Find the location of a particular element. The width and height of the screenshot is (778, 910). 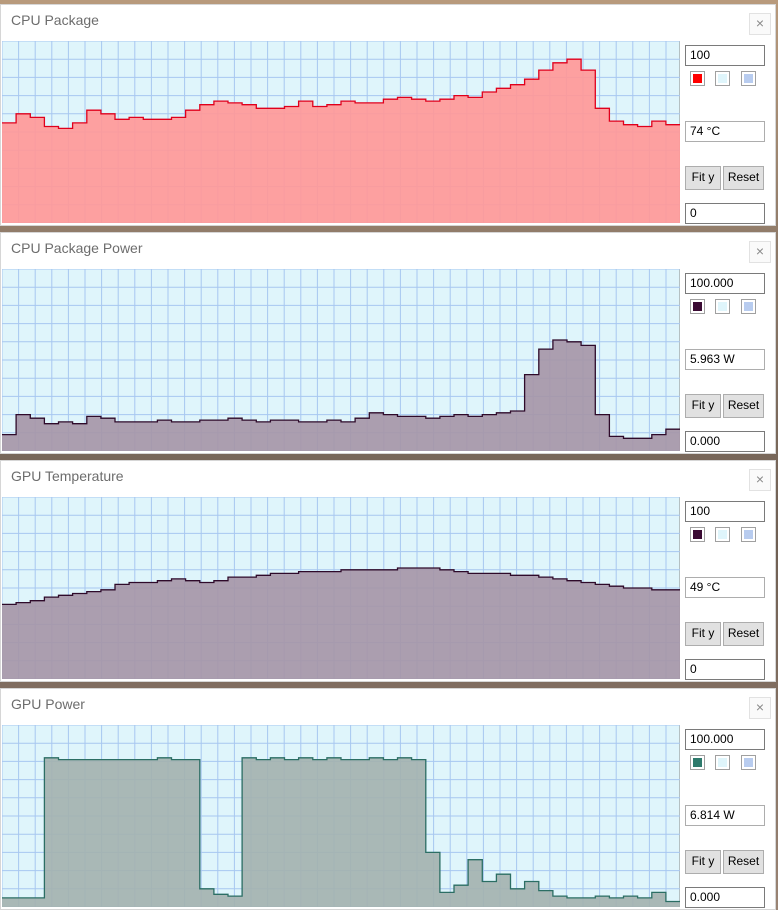

graph-title: GPU Temperature is located at coordinates (67, 476).